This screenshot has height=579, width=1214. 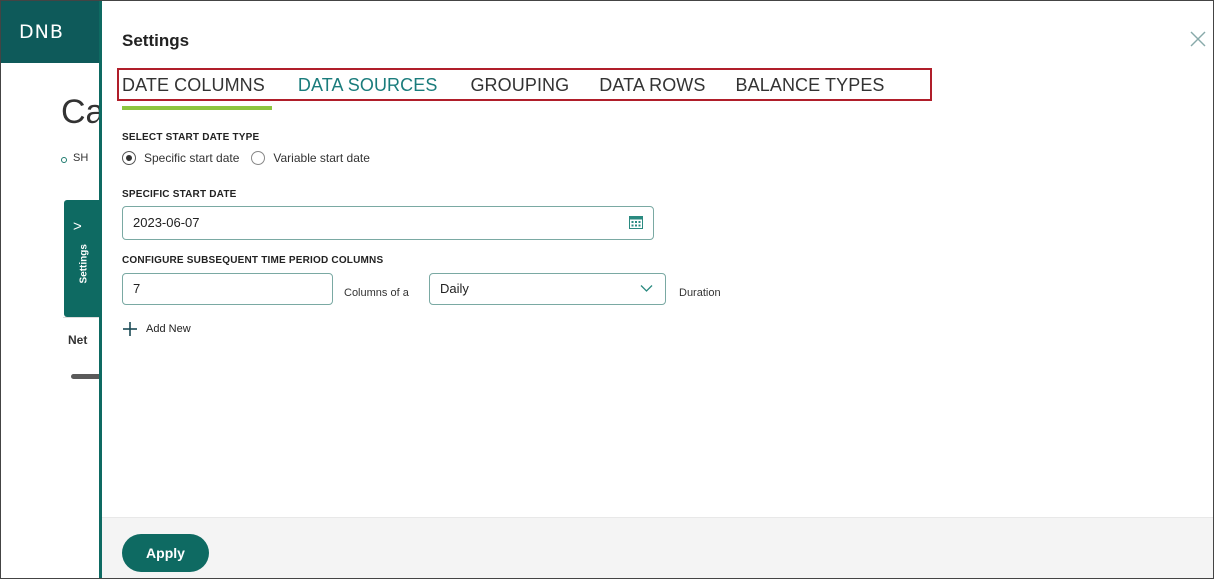 What do you see at coordinates (1198, 39) in the screenshot?
I see `close-icon` at bounding box center [1198, 39].